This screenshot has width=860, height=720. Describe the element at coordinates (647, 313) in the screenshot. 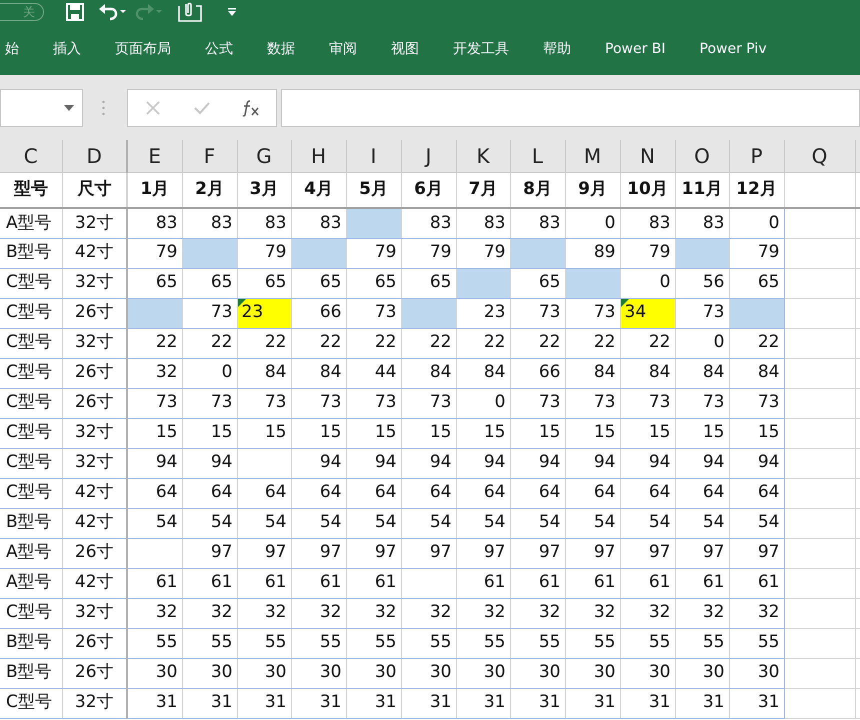

I see `flagged-cell: 34` at that location.